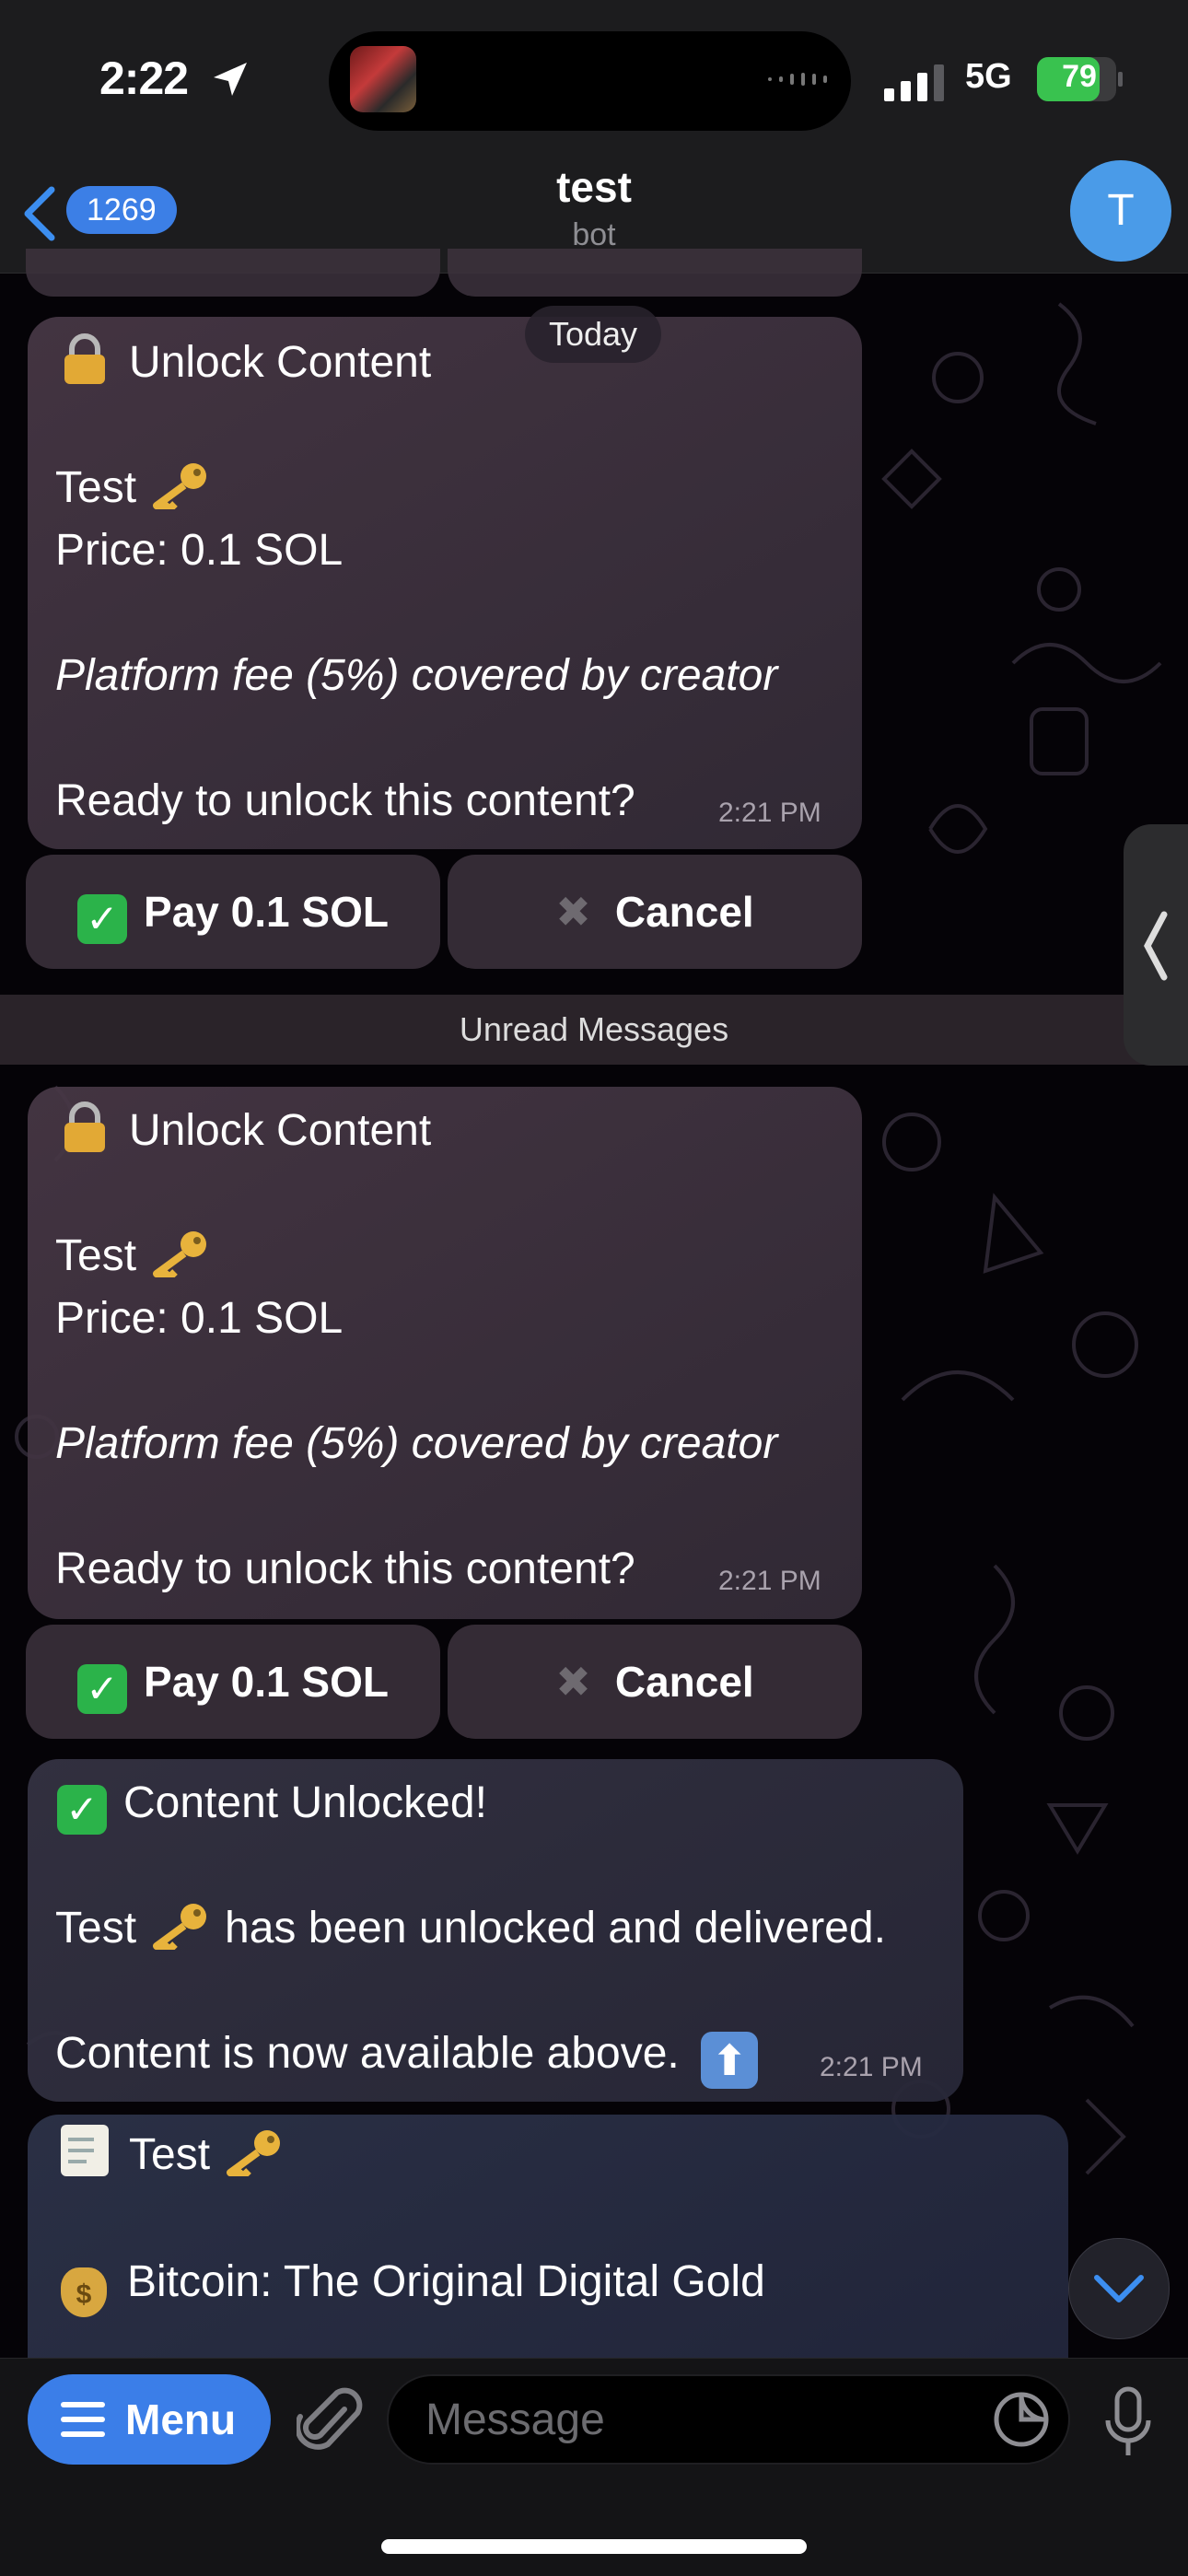 Image resolution: width=1188 pixels, height=2576 pixels. I want to click on avatar: T, so click(1120, 211).